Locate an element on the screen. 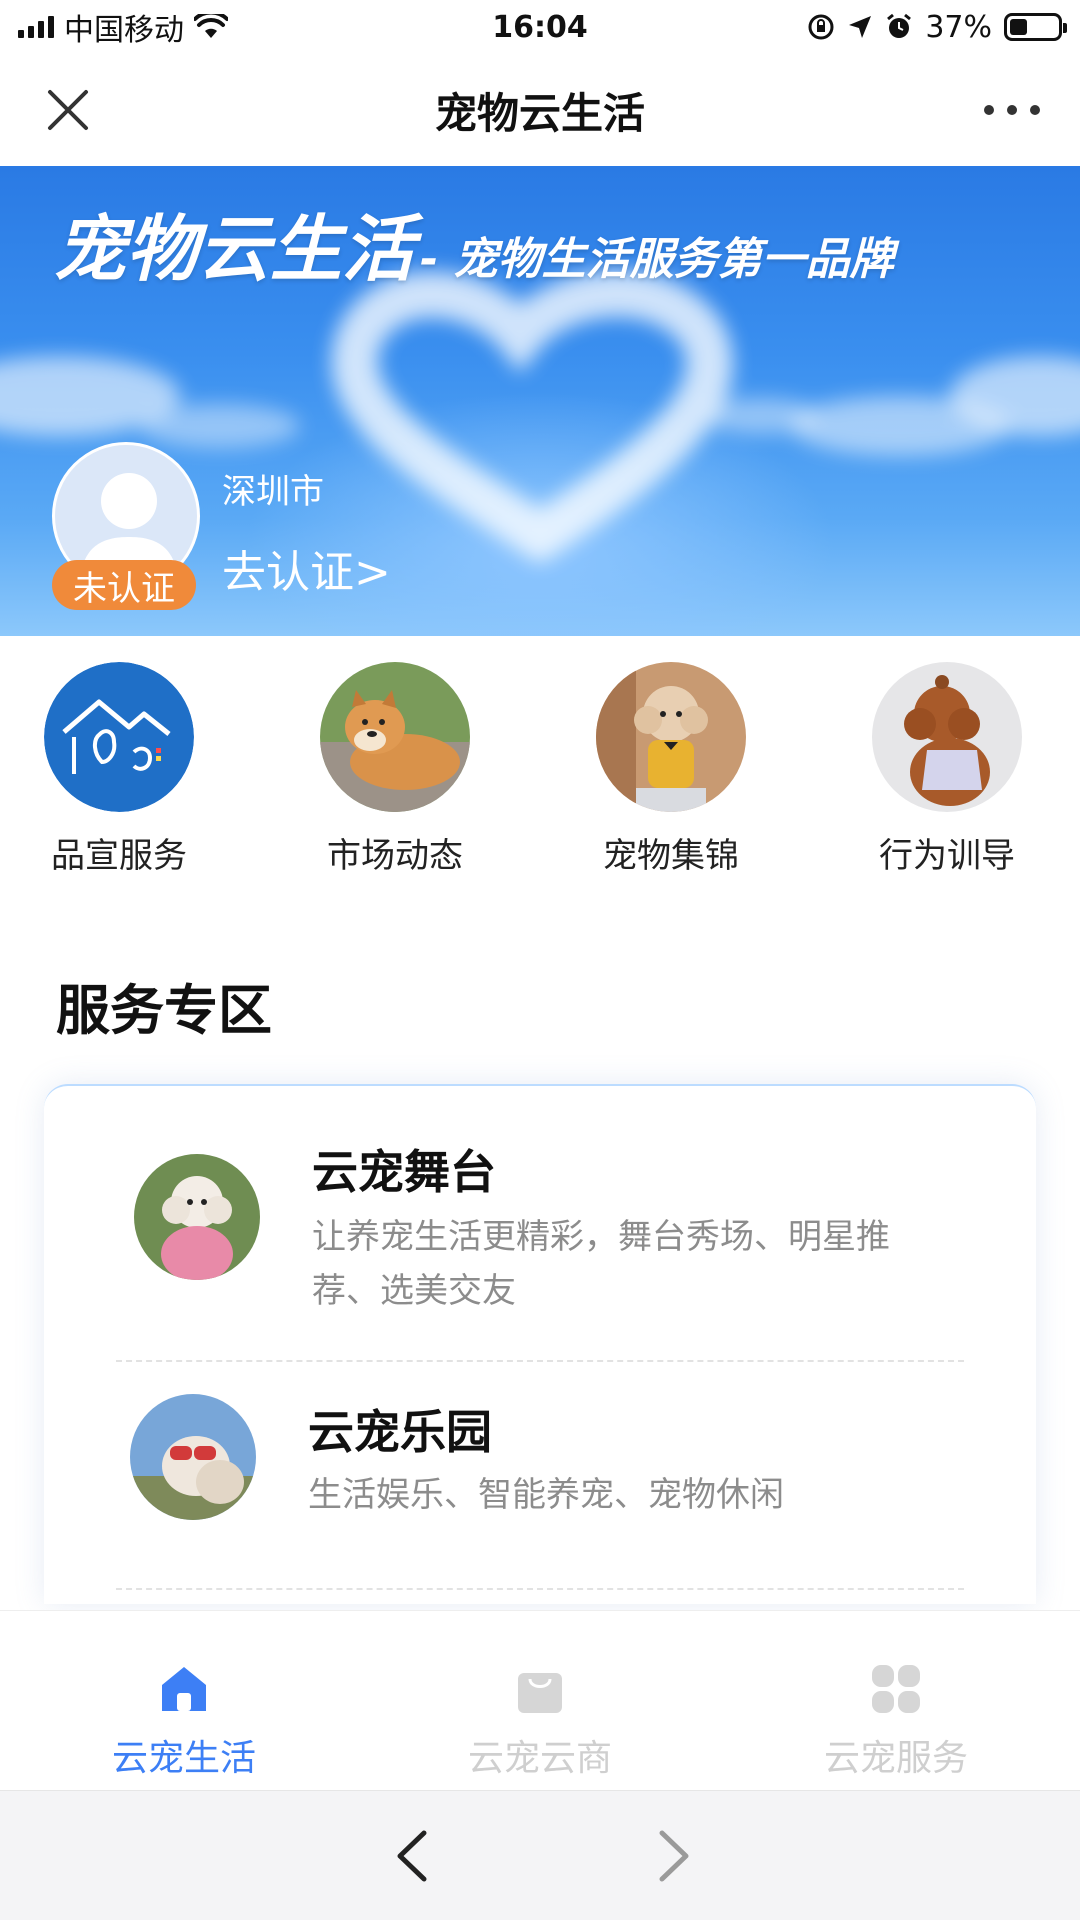 The image size is (1080, 1920). banner-brand: 宠物云生活 is located at coordinates (234, 249).